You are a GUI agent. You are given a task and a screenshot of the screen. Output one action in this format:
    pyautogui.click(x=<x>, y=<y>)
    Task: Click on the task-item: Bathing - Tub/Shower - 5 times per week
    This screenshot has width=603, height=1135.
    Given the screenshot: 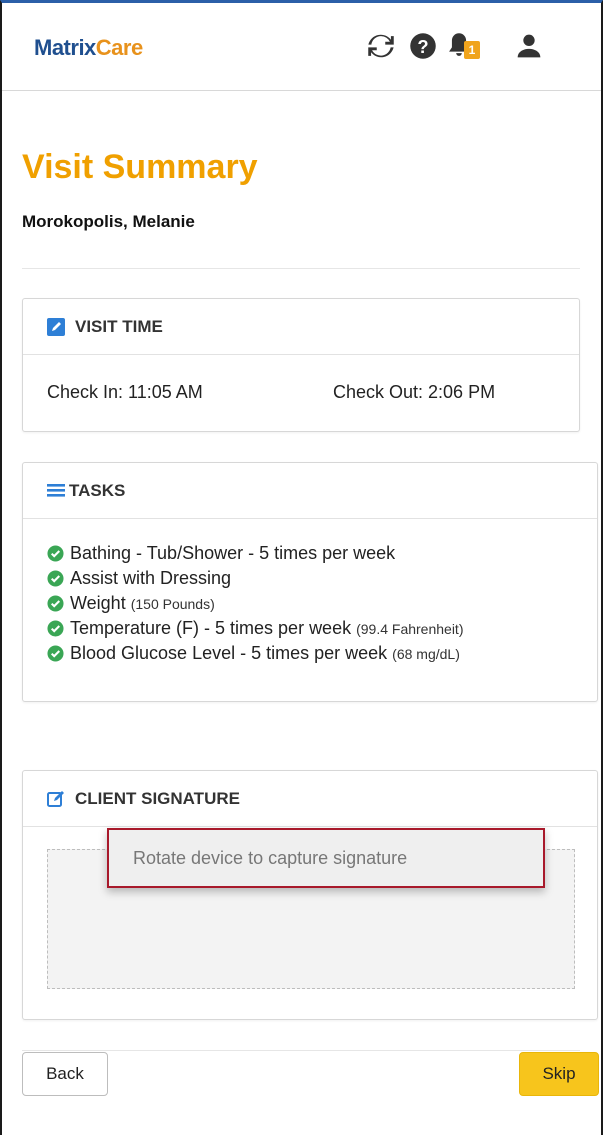 What is the action you would take?
    pyautogui.click(x=322, y=553)
    